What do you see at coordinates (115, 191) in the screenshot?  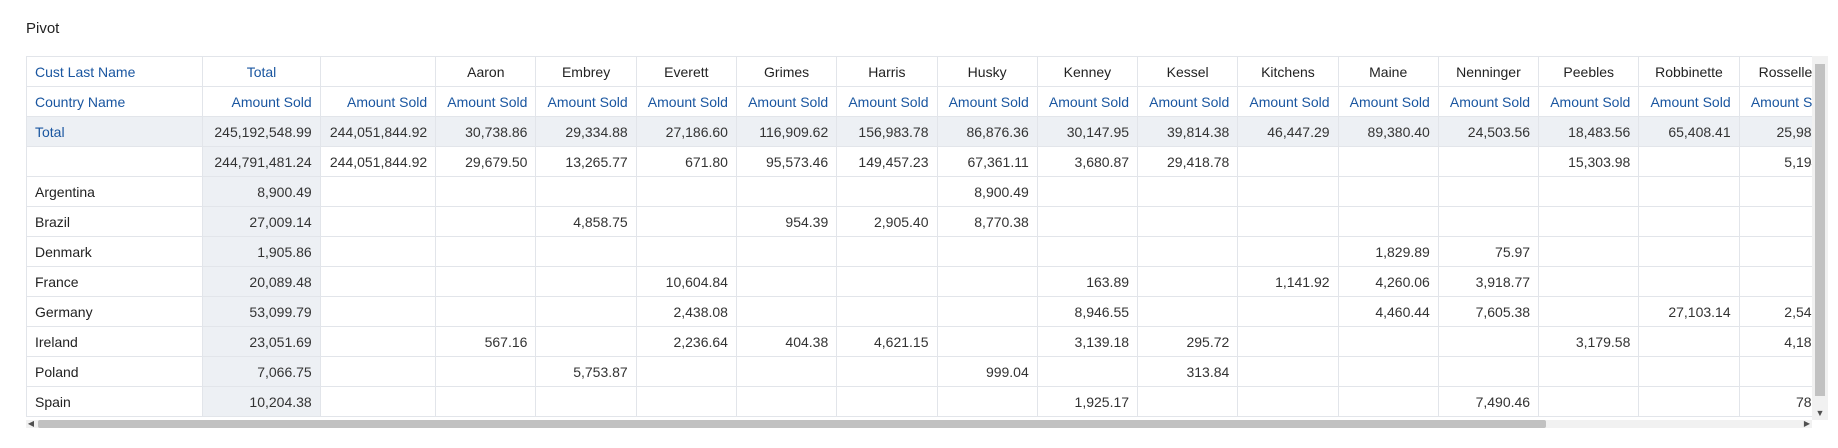 I see `row-label: Argentina` at bounding box center [115, 191].